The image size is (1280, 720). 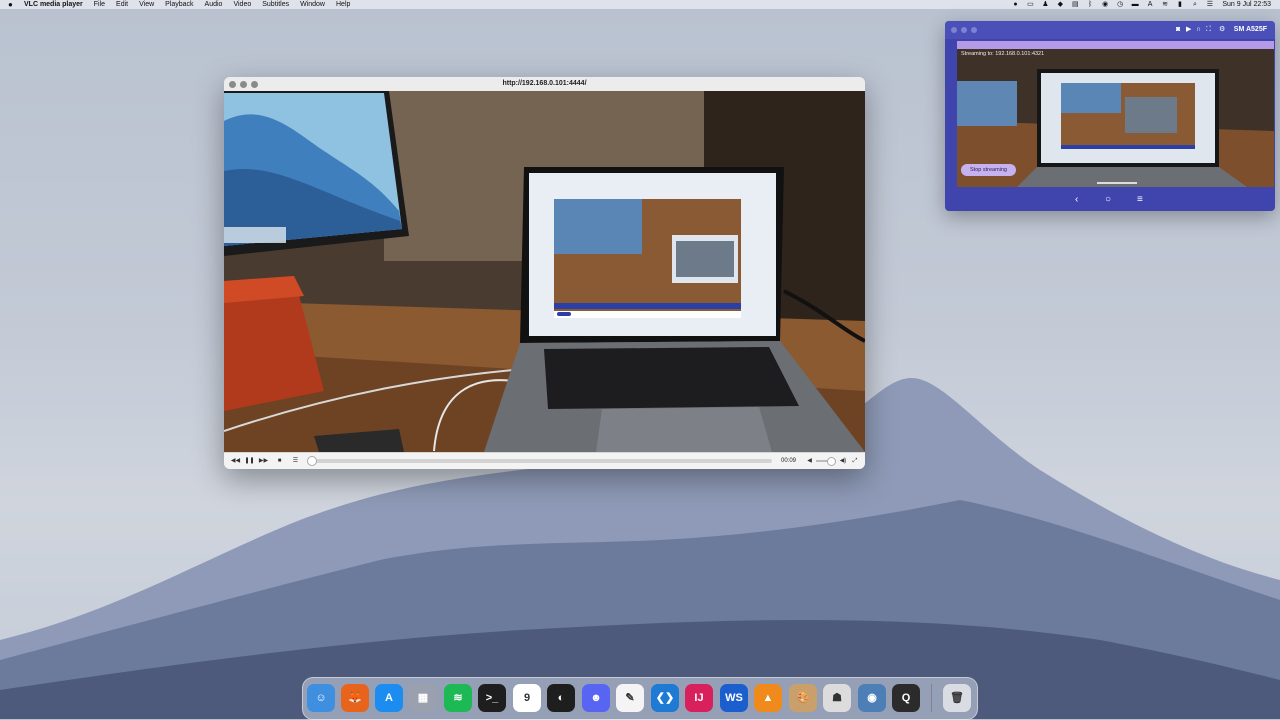 I want to click on menubar-clock: Sun 9 Jul 22:53, so click(x=1246, y=4).